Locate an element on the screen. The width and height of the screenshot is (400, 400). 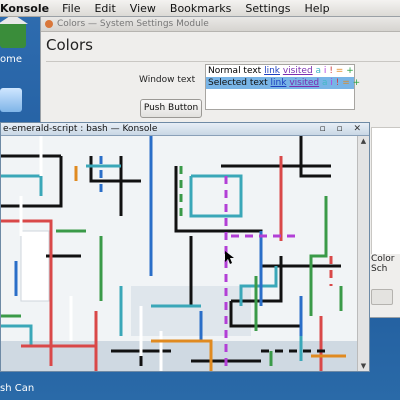
window-controls: ▫ ▫ ✕ is located at coordinates (342, 129).